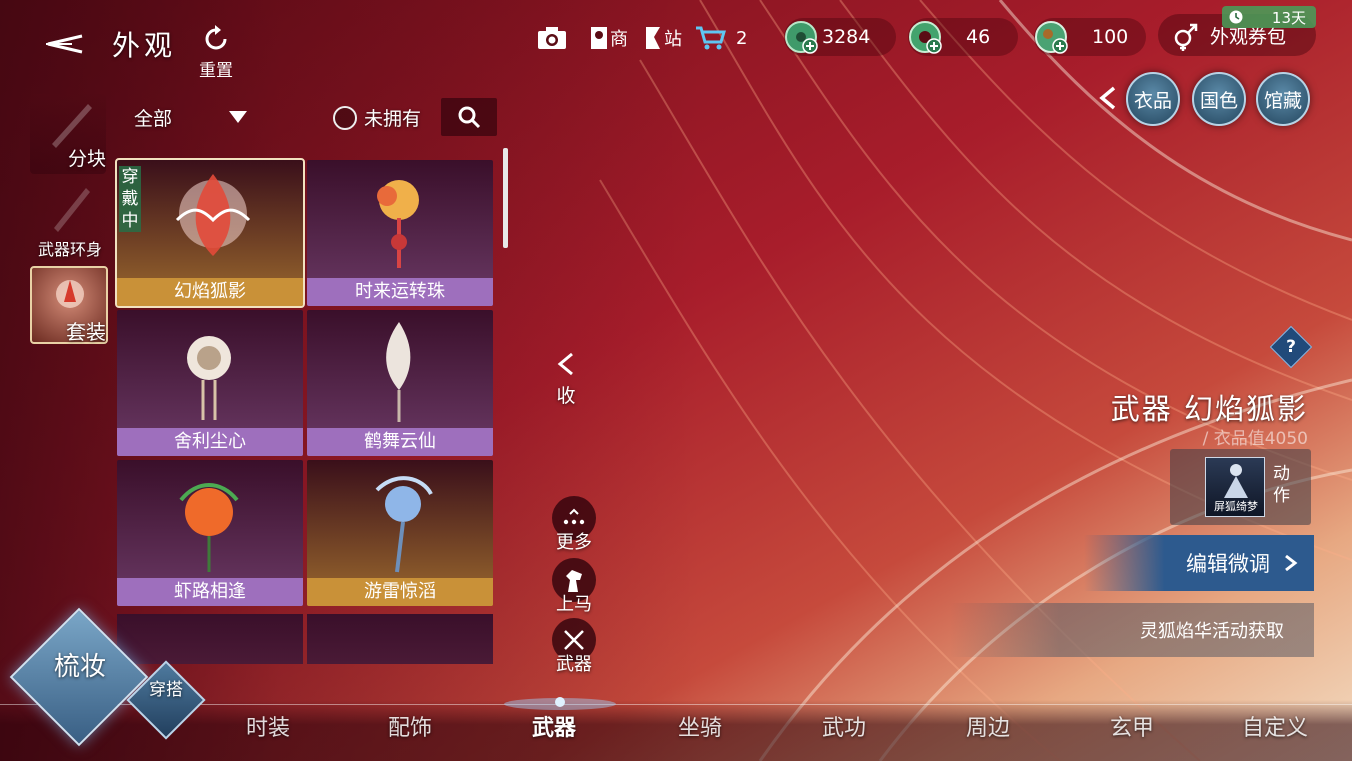  I want to click on collapse-label: 收, so click(566, 396).